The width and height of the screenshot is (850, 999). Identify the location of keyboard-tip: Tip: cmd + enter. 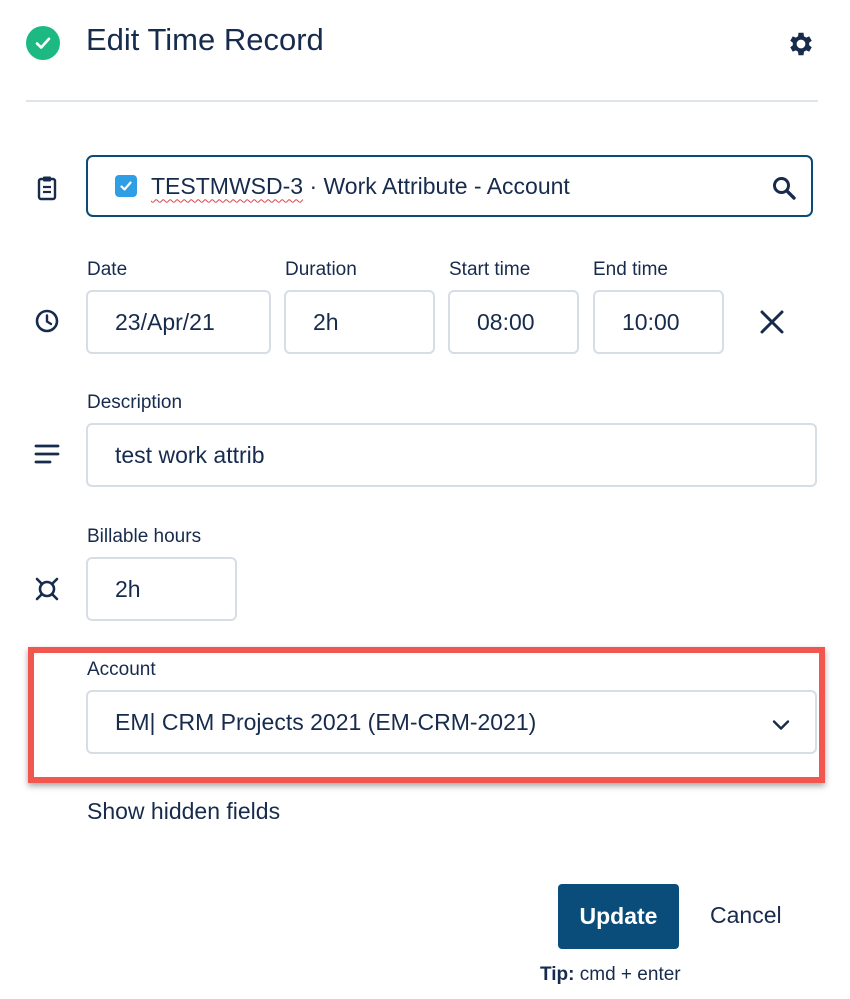
(610, 975).